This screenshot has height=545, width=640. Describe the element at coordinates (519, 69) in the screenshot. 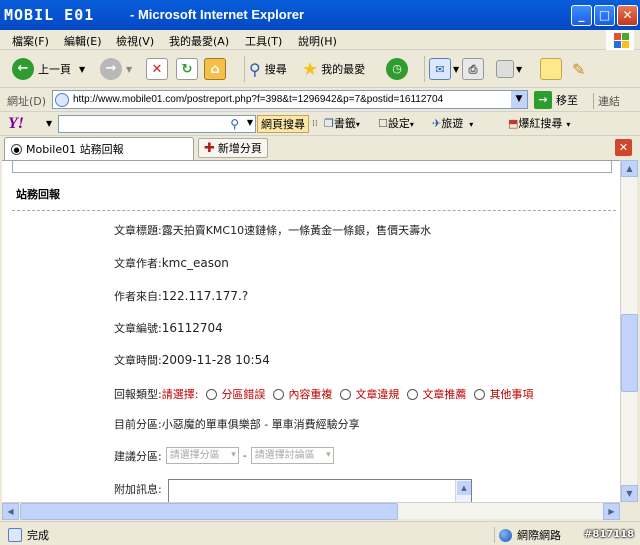

I see `edit-dropdown-icon: ▼` at that location.